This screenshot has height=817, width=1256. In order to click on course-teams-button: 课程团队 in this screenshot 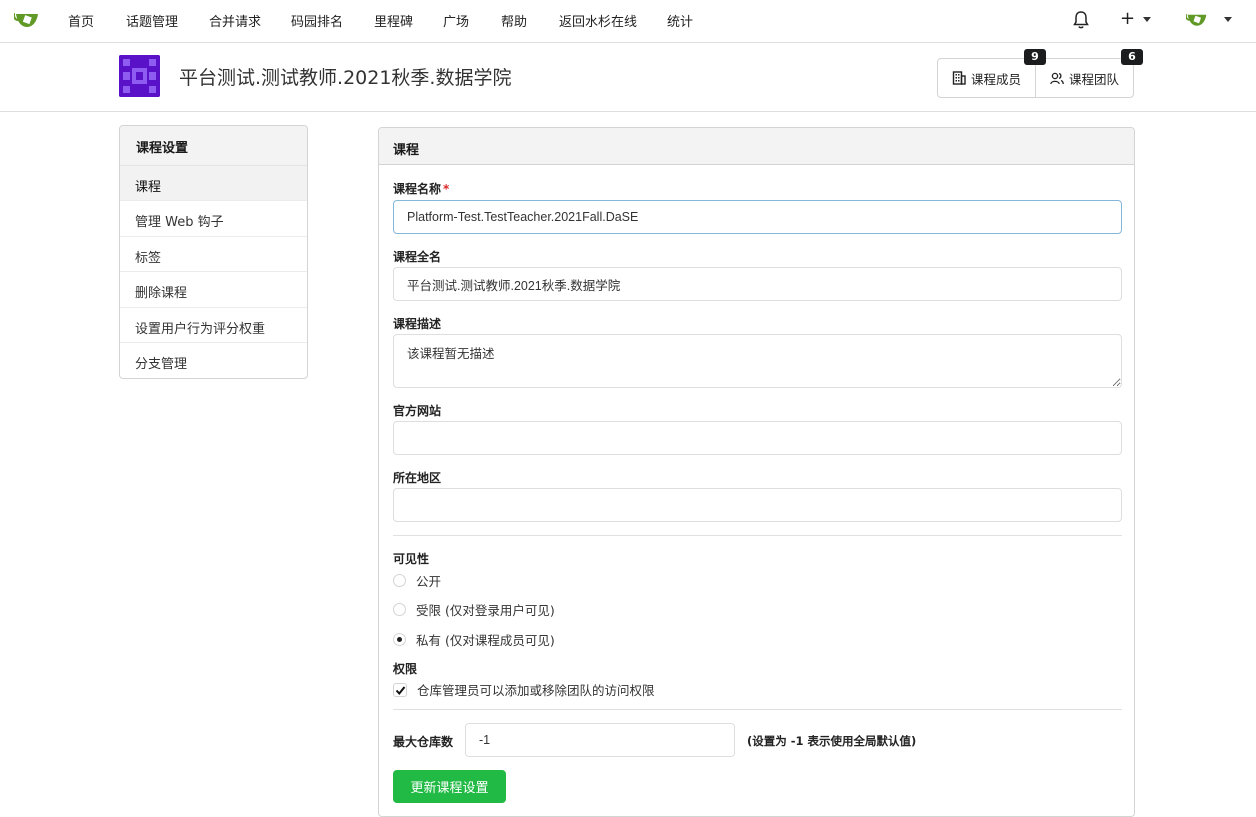, I will do `click(1084, 78)`.